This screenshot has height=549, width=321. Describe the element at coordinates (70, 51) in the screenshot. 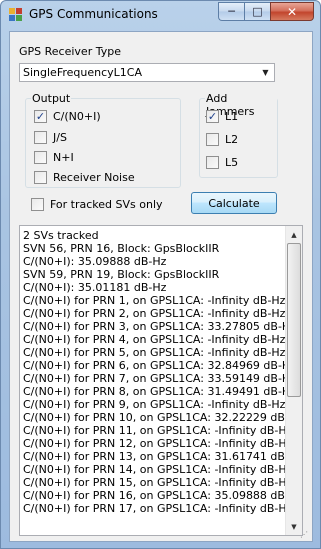

I see `receiver-type-label: GPS Receiver Type` at that location.